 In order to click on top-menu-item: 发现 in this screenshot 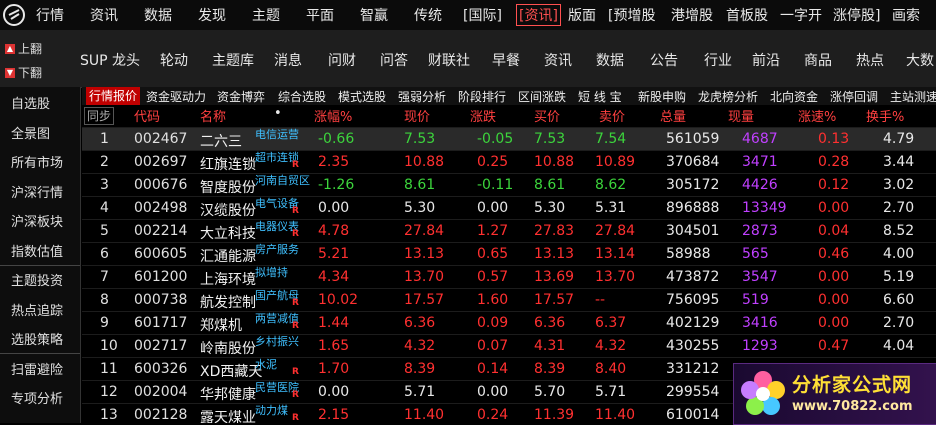, I will do `click(212, 15)`.